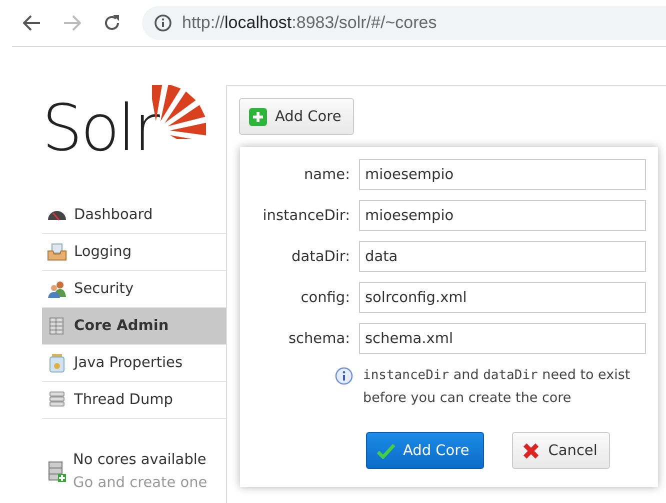 Image resolution: width=666 pixels, height=503 pixels. Describe the element at coordinates (140, 460) in the screenshot. I see `empty-message: No cores available` at that location.